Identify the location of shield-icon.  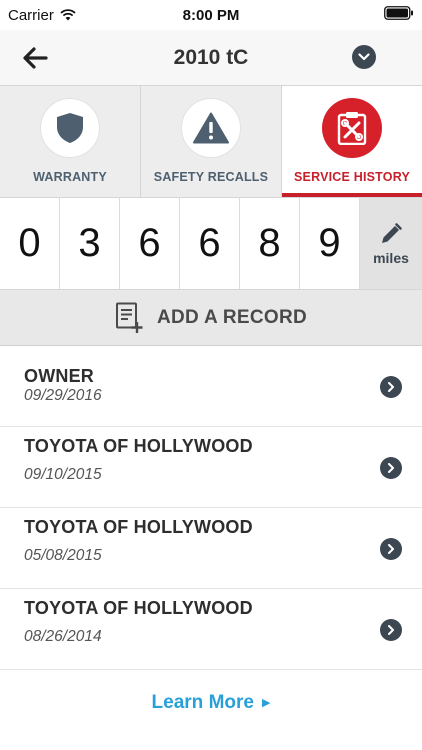
(70, 128).